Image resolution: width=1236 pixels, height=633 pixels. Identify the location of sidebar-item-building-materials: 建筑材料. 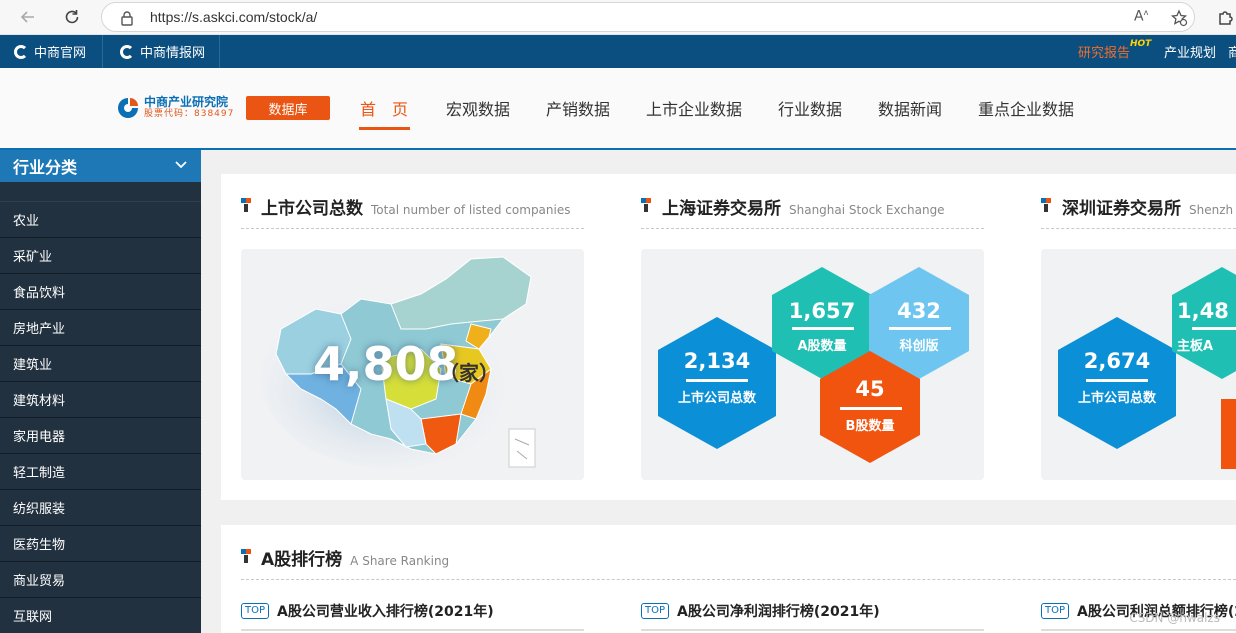
(100, 400).